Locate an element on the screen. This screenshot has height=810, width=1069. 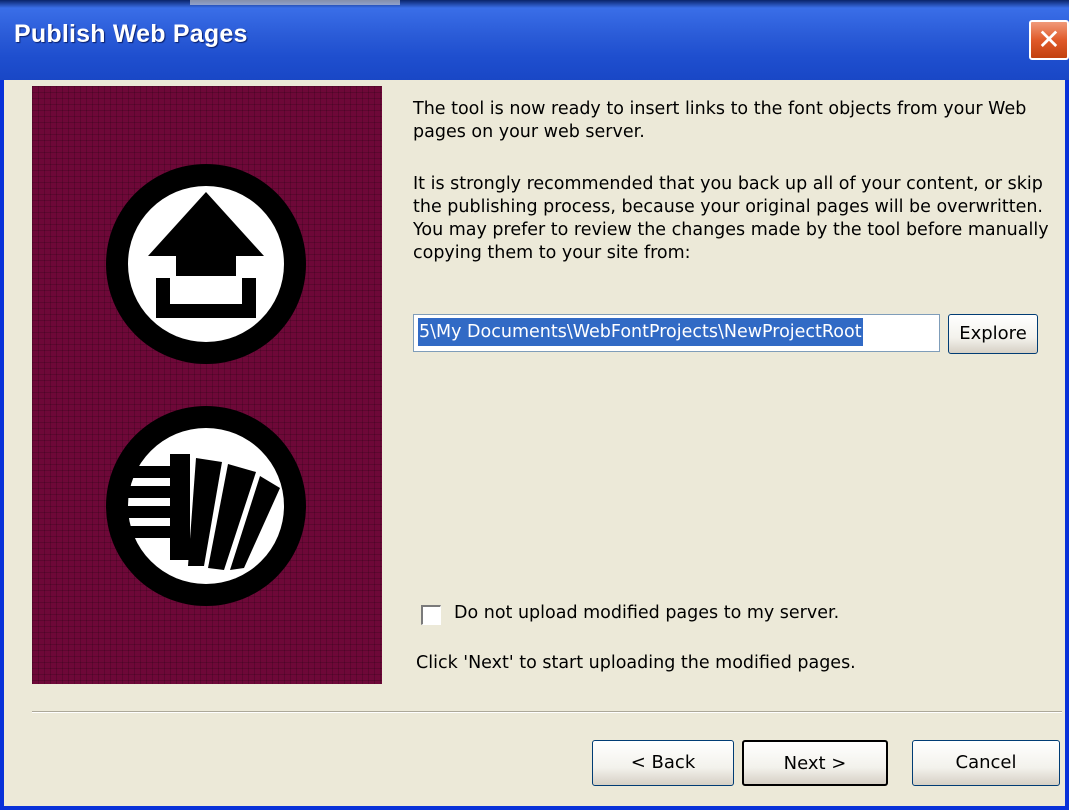
cancel-button: Cancel is located at coordinates (986, 763).